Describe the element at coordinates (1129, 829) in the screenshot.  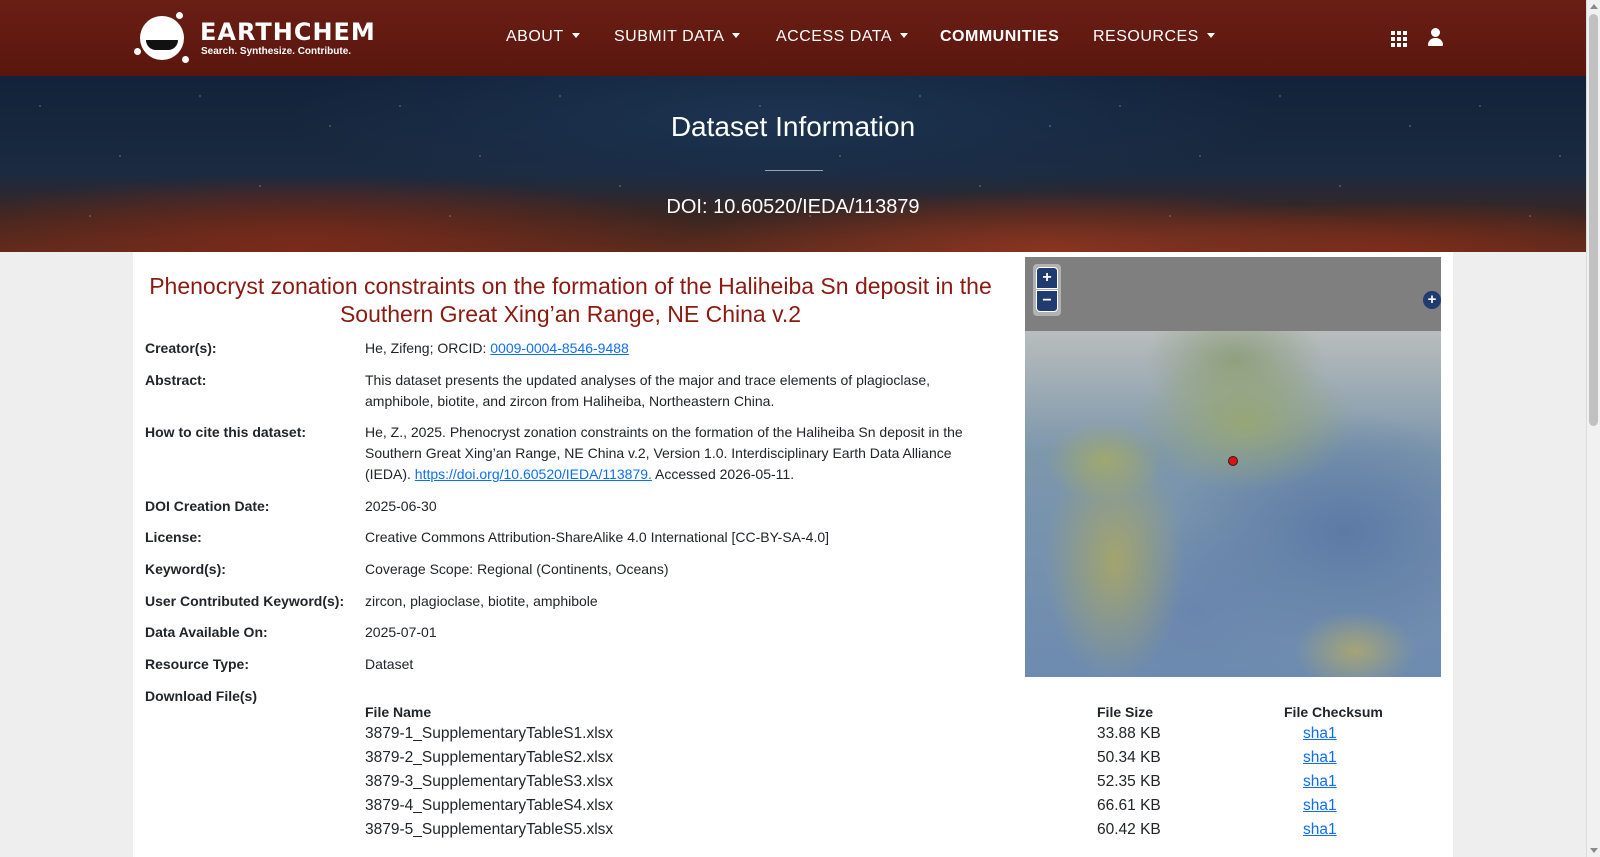
I see `file-size: 60.42 KB` at that location.